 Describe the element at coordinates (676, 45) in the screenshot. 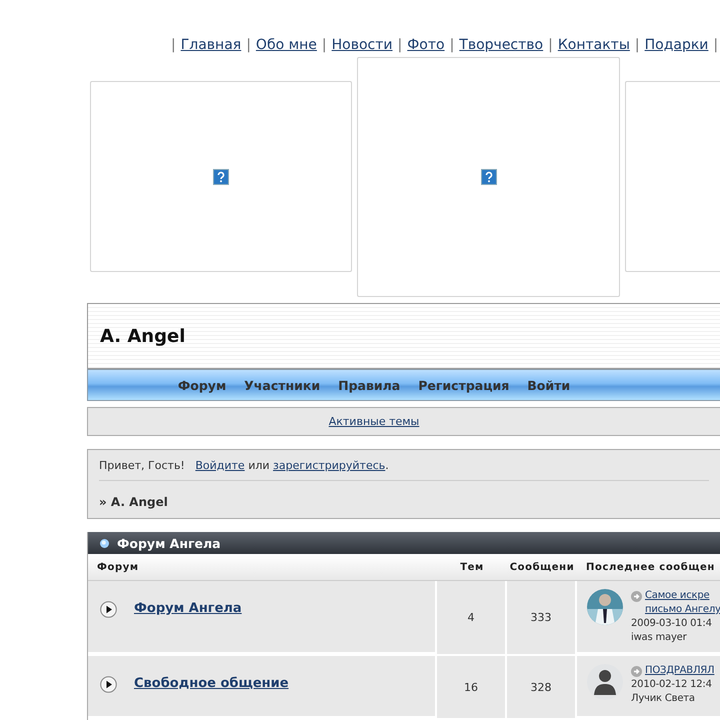

I see `nav-link: Подарки` at that location.